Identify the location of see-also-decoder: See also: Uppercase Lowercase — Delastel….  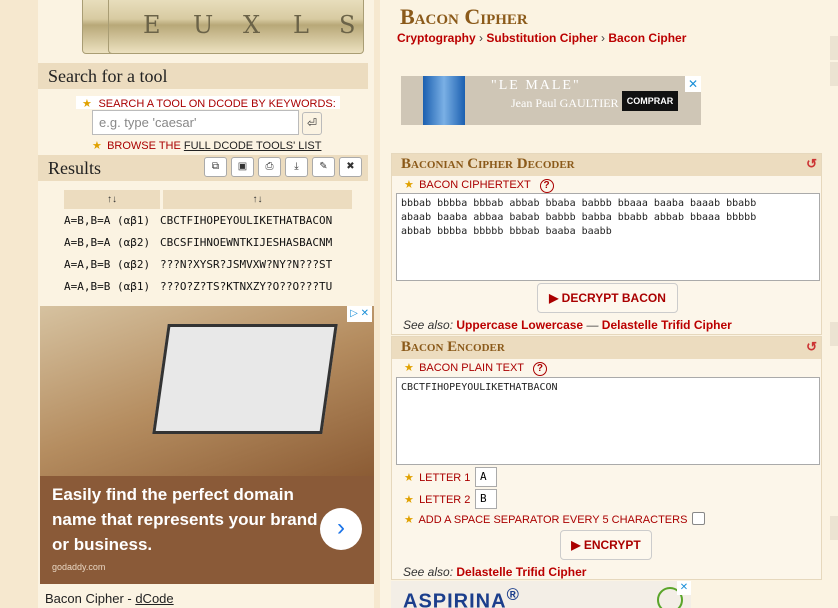
(567, 325).